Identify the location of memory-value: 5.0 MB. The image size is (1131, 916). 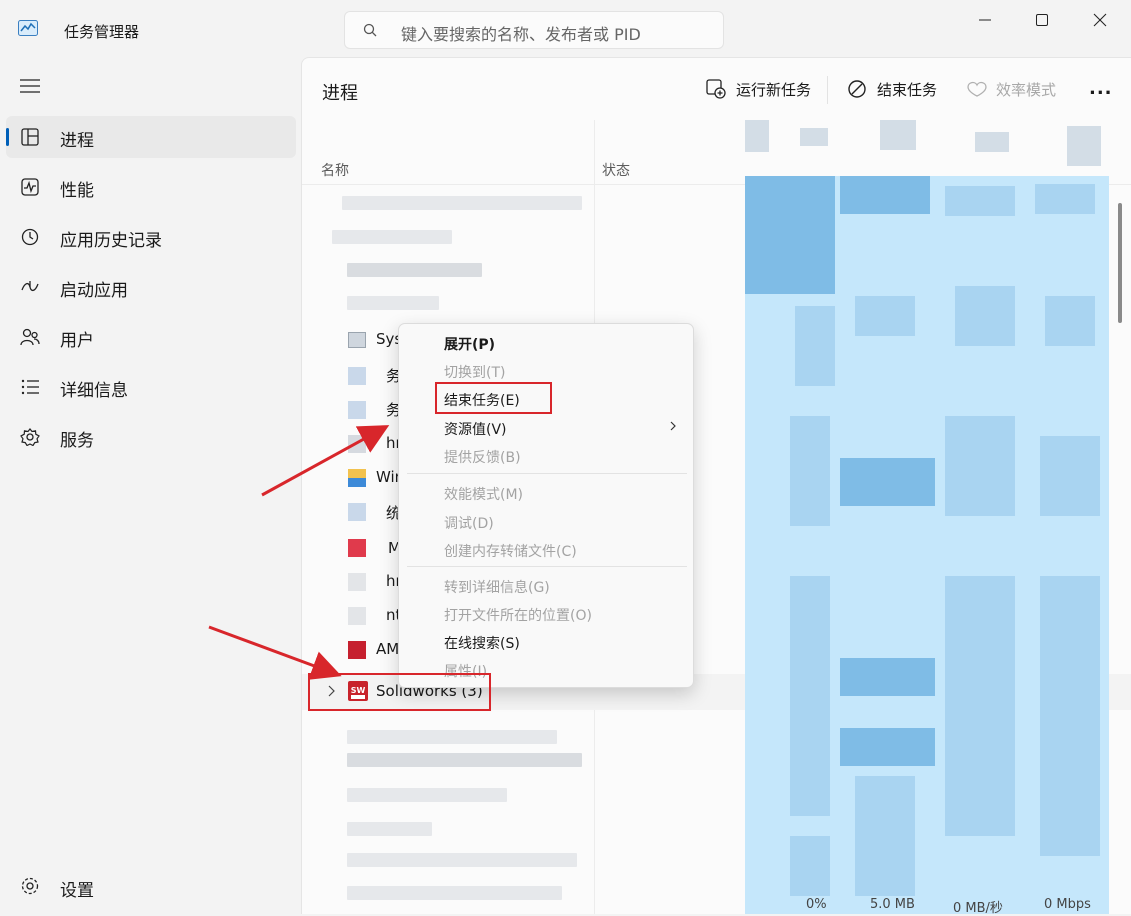
(892, 904).